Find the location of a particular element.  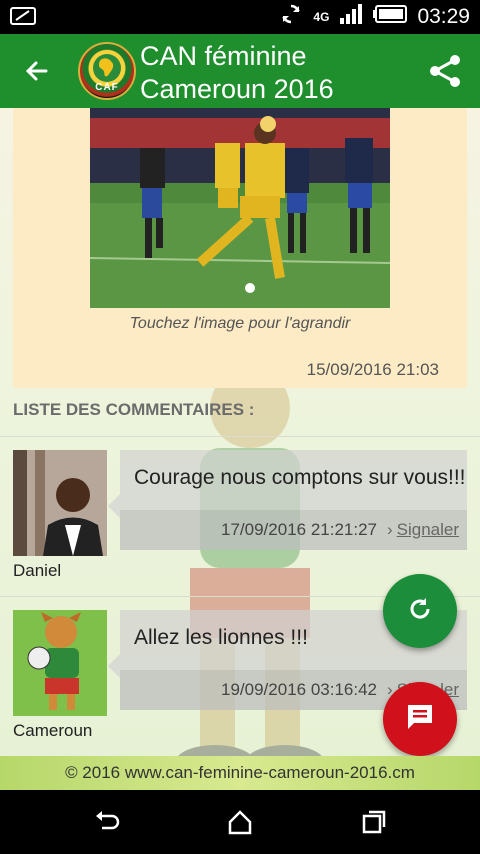

report-link: ›Signaler is located at coordinates (423, 530).